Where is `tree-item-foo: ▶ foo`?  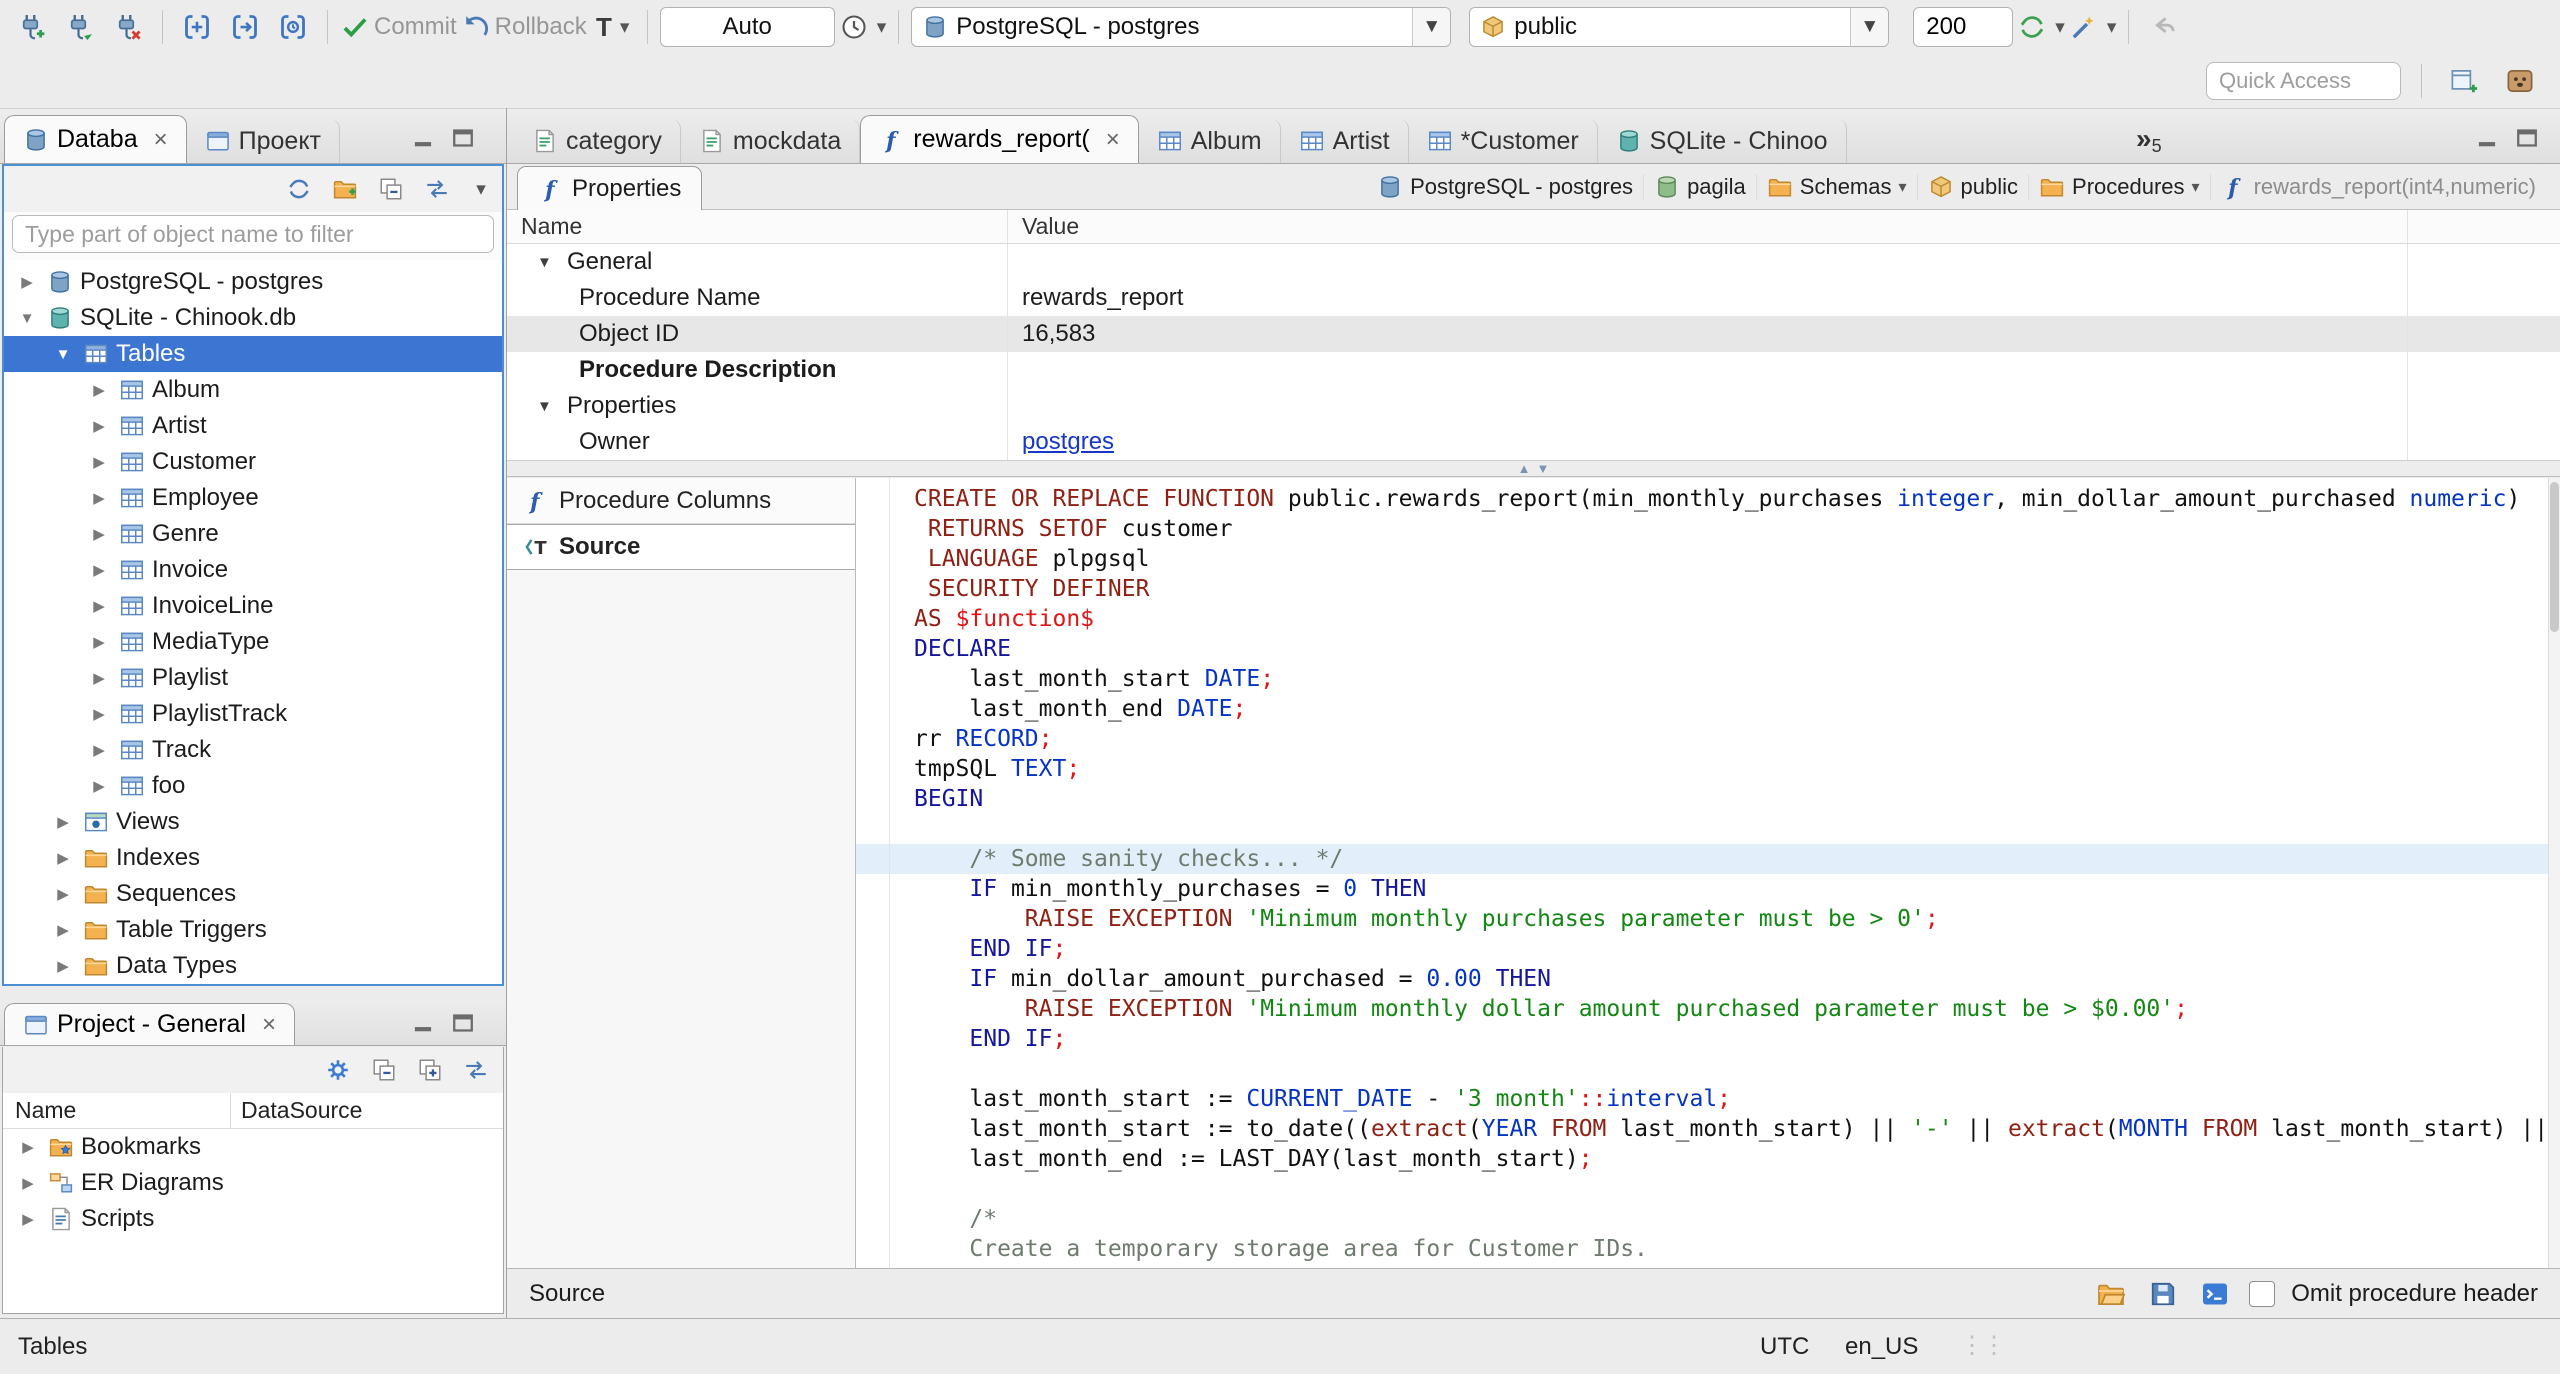
tree-item-foo: ▶ foo is located at coordinates (253, 786).